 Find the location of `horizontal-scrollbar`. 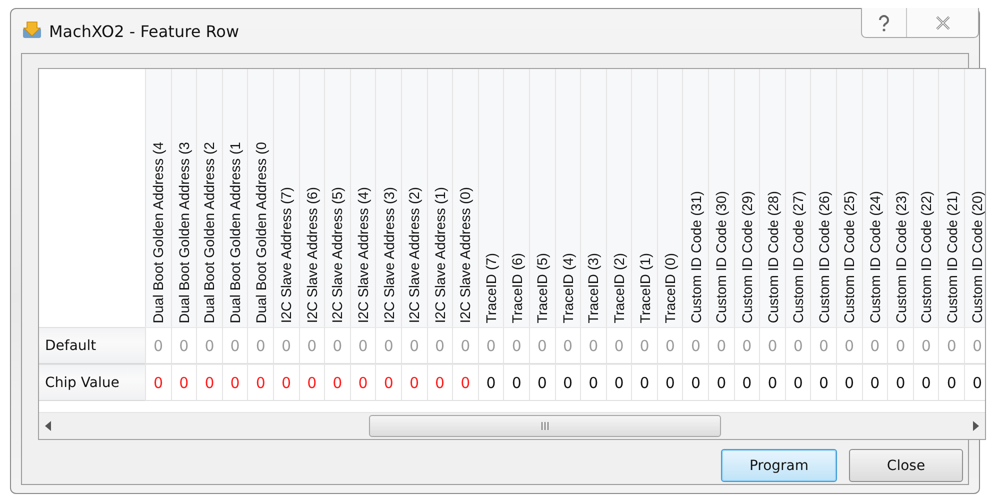

horizontal-scrollbar is located at coordinates (512, 425).